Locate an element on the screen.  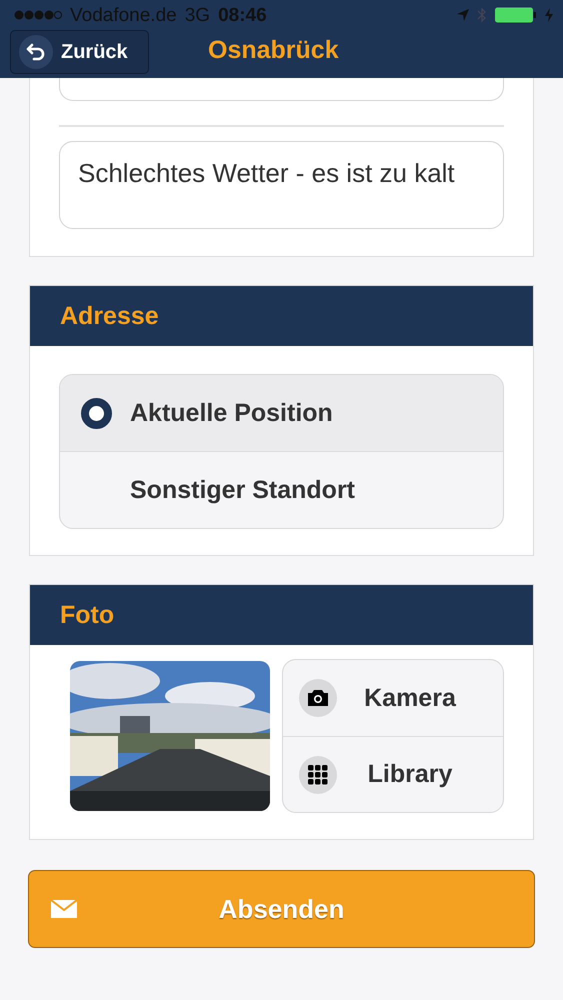
radio-button-icon is located at coordinates (96, 413).